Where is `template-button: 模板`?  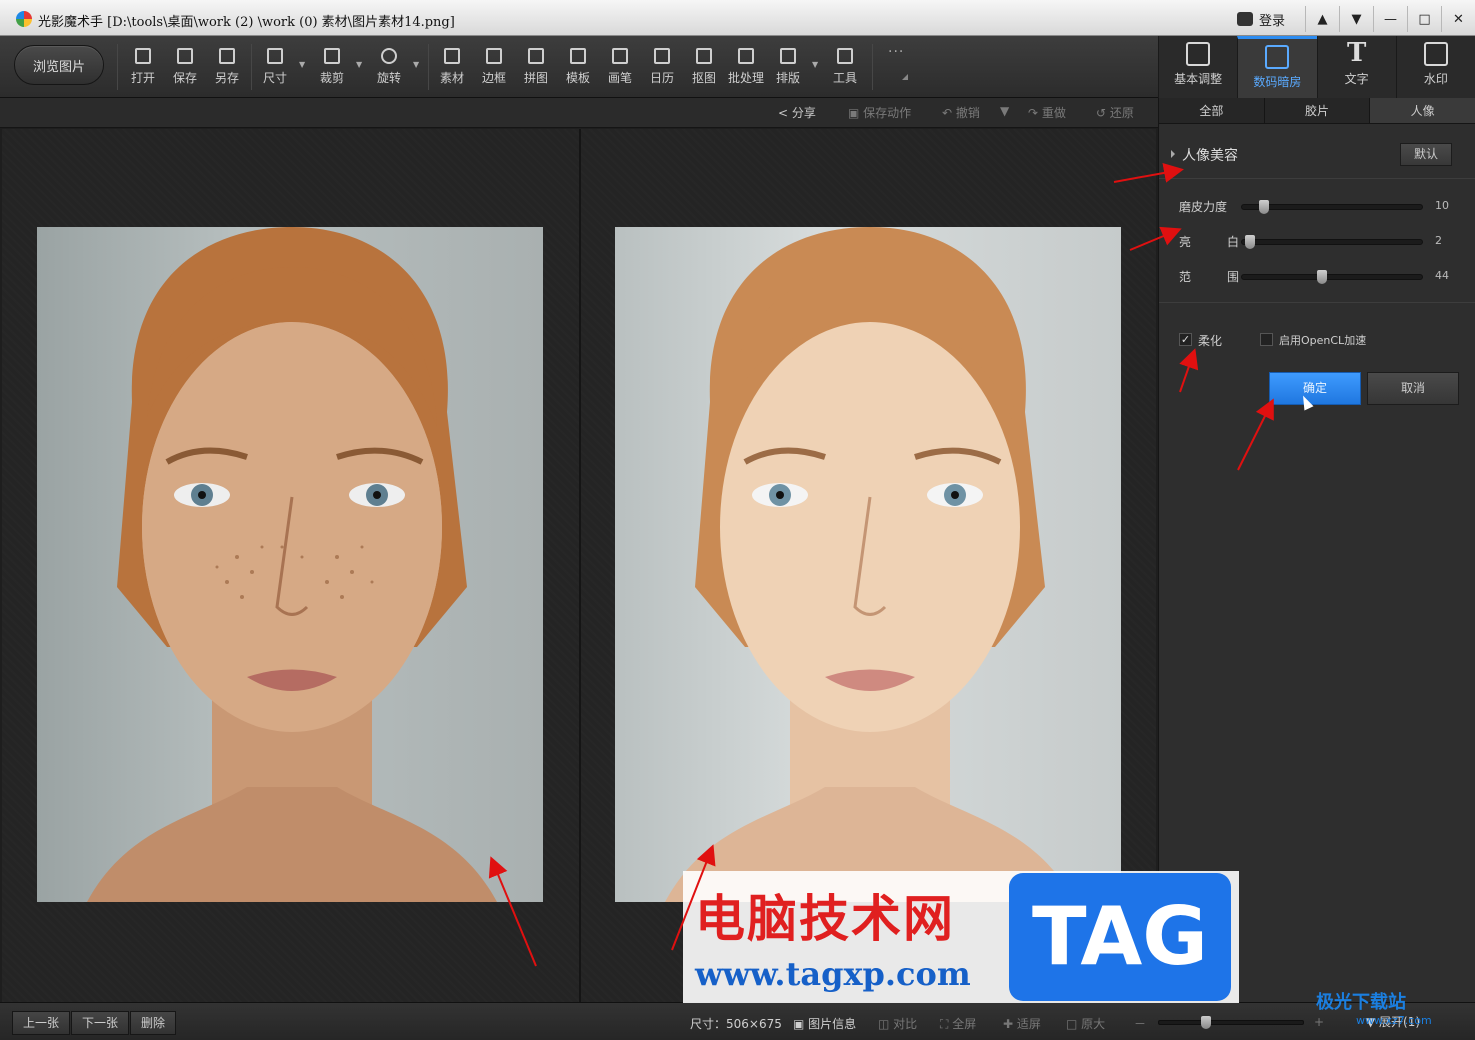
template-button: 模板 is located at coordinates (578, 68).